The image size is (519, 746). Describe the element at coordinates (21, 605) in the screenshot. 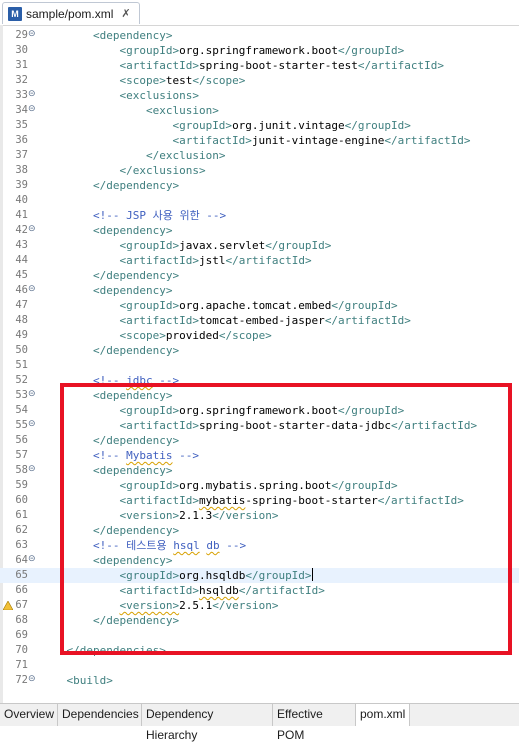

I see `line-number: 67` at that location.